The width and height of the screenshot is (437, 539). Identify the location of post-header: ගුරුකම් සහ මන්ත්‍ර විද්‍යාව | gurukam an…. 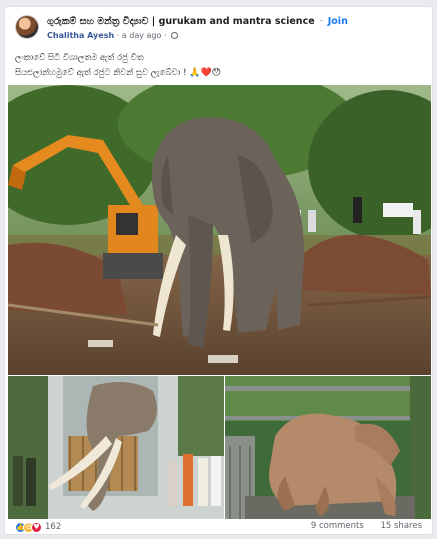
(219, 30).